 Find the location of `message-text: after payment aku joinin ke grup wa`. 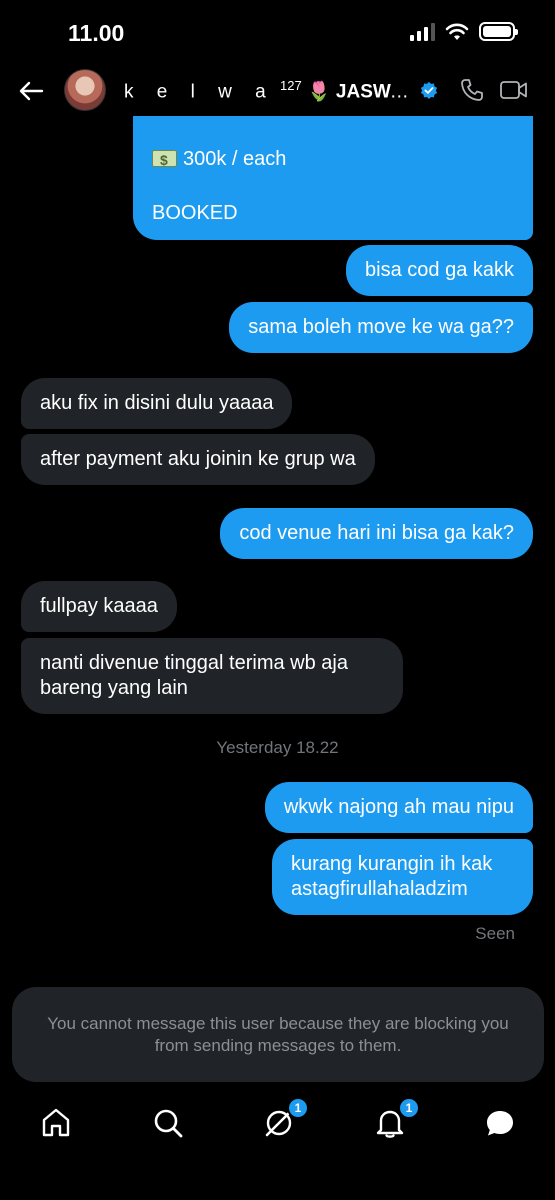

message-text: after payment aku joinin ke grup wa is located at coordinates (198, 459).